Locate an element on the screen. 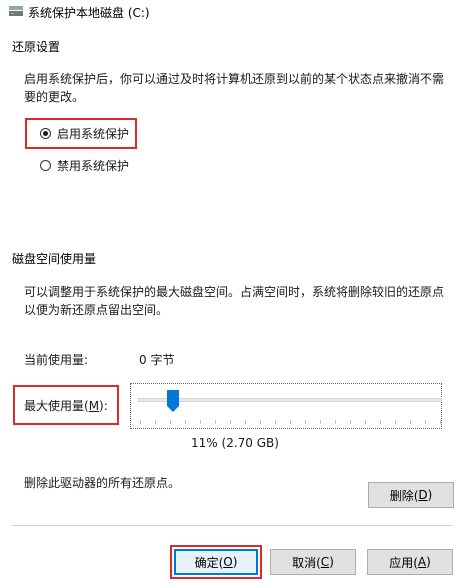 The height and width of the screenshot is (588, 470). current-usage-value: 0 字节 is located at coordinates (157, 360).